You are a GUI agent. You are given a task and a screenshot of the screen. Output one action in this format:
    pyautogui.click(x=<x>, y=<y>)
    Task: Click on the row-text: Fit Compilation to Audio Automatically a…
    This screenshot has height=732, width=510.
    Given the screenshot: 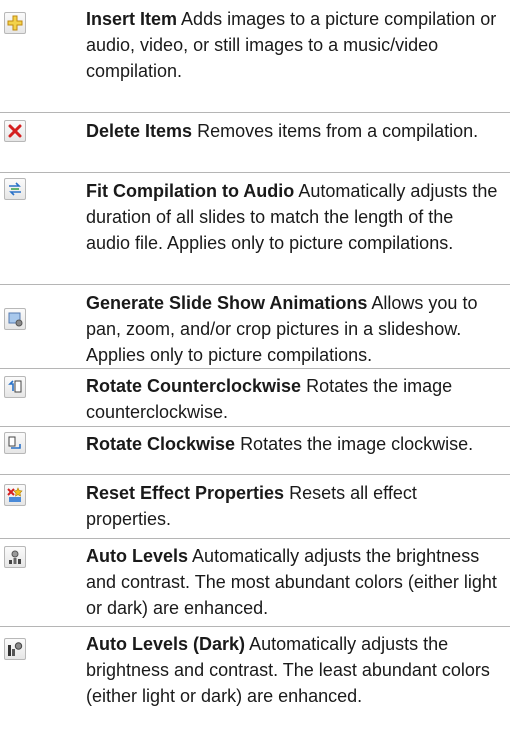 What is the action you would take?
    pyautogui.click(x=294, y=217)
    